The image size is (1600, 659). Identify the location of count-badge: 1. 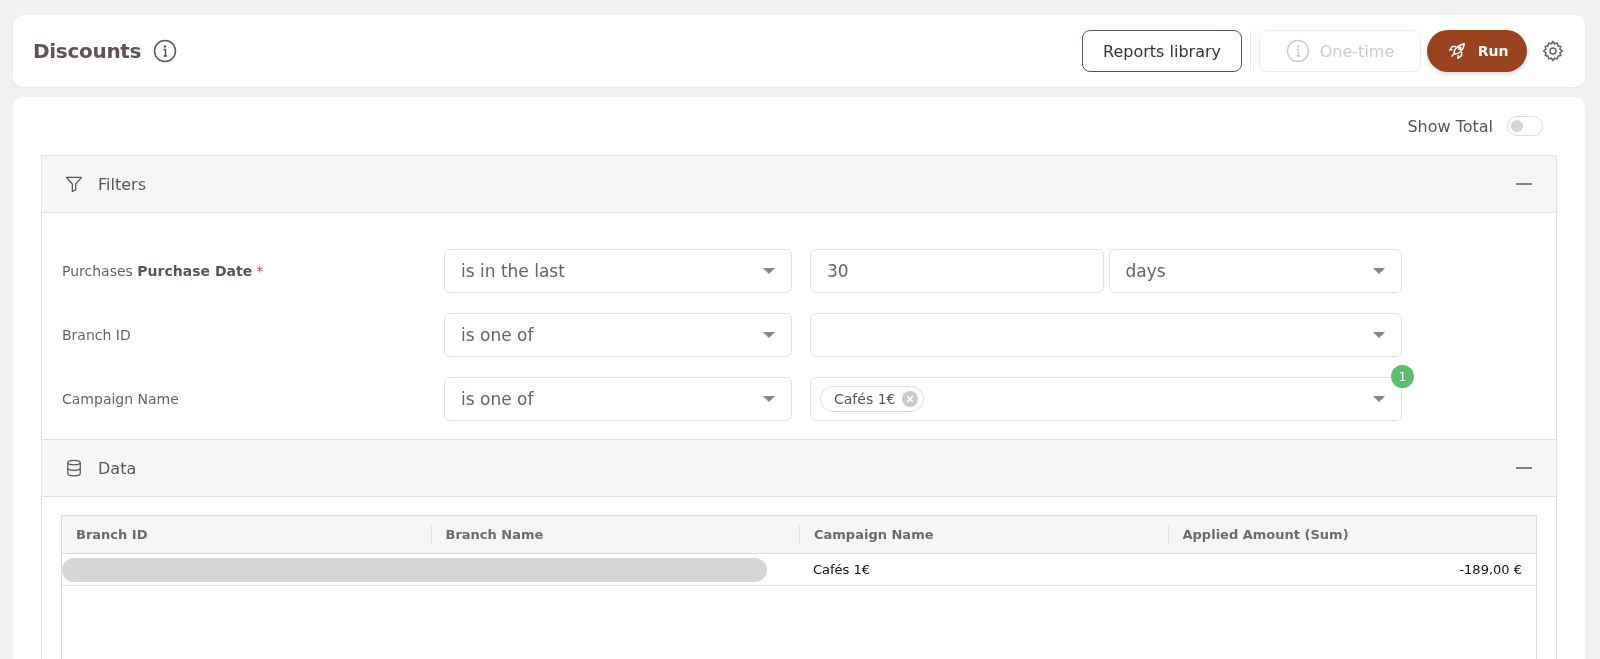
(1402, 376).